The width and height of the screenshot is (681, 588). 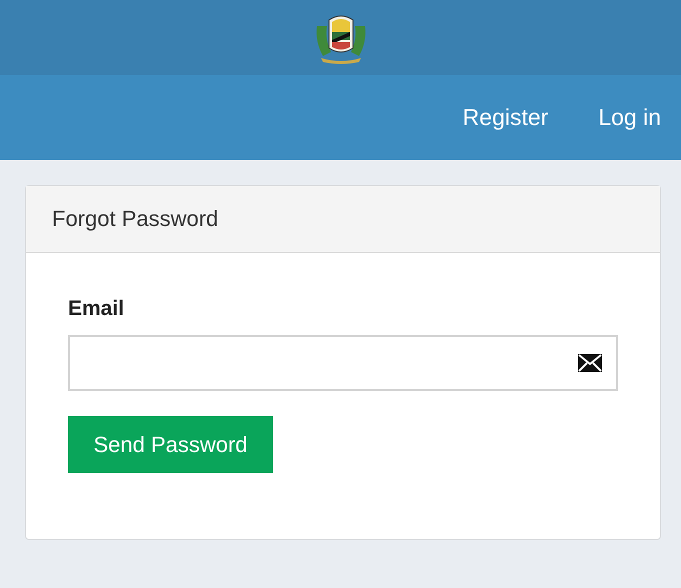 What do you see at coordinates (97, 309) in the screenshot?
I see `field-label: Email` at bounding box center [97, 309].